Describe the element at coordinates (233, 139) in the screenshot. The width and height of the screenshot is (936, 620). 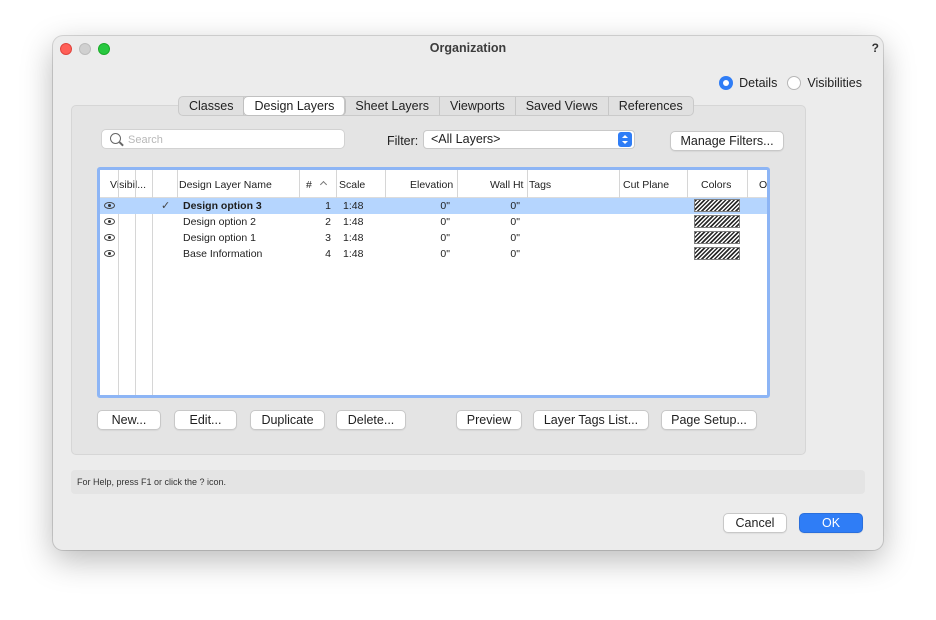
I see `search-input` at that location.